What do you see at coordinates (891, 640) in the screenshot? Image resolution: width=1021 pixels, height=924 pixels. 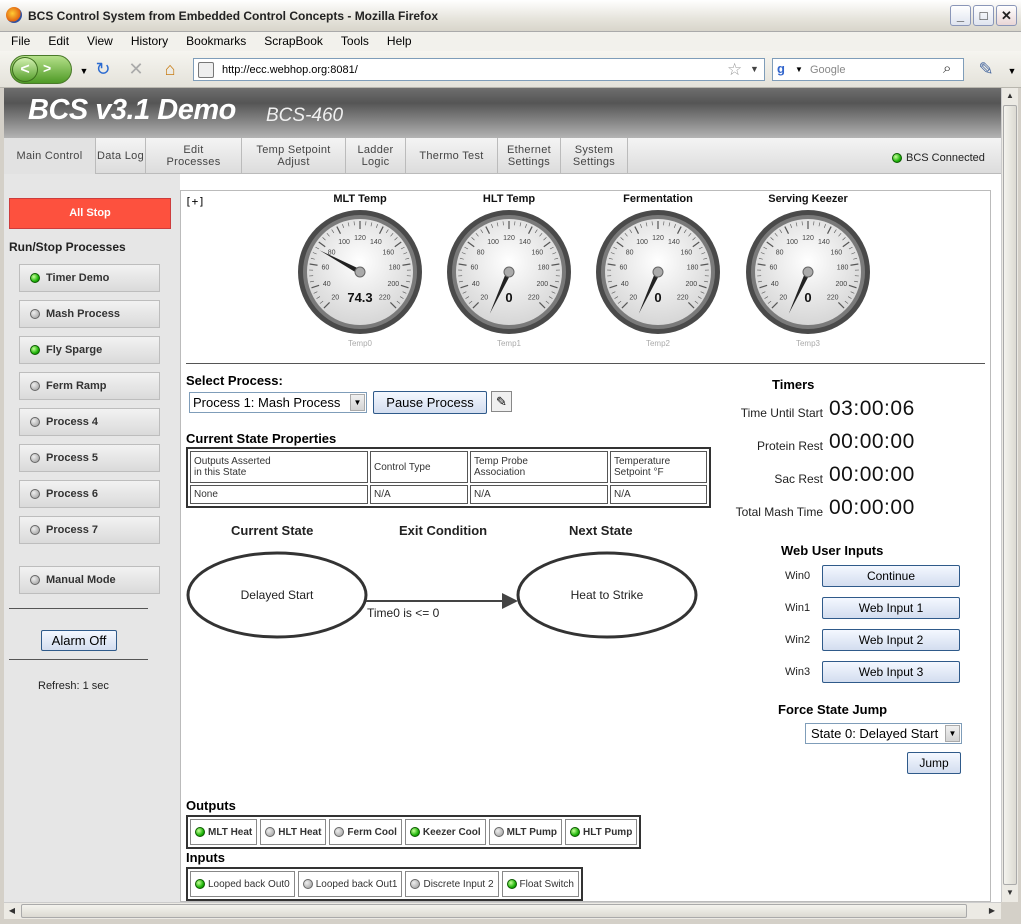 I see `web-input-button-2: Web Input 2` at bounding box center [891, 640].